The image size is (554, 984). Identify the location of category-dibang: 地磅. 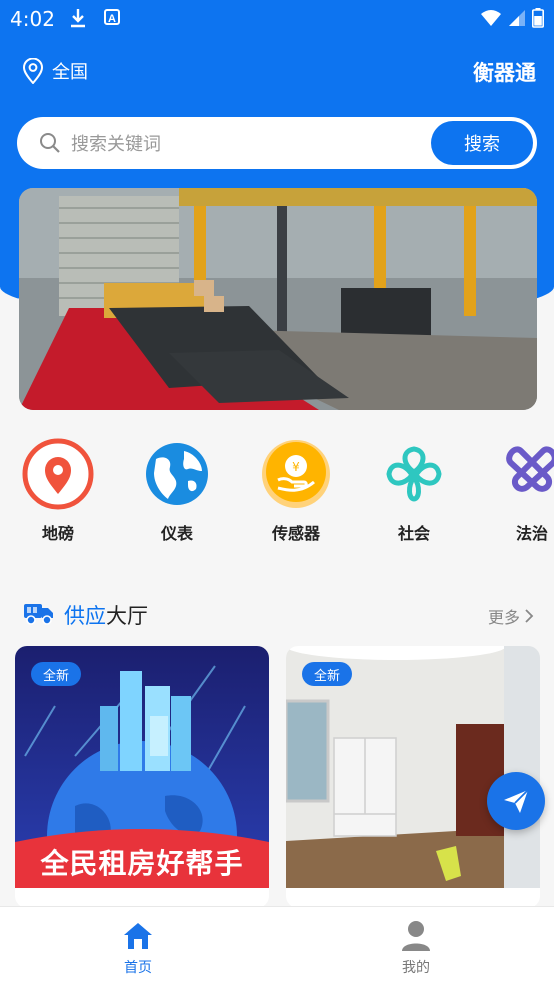
(58, 491).